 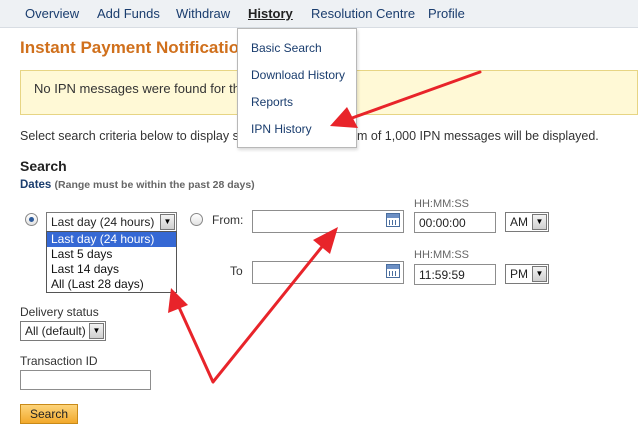 I want to click on notice-text: No IPN messages were found for the p, so click(x=146, y=88).